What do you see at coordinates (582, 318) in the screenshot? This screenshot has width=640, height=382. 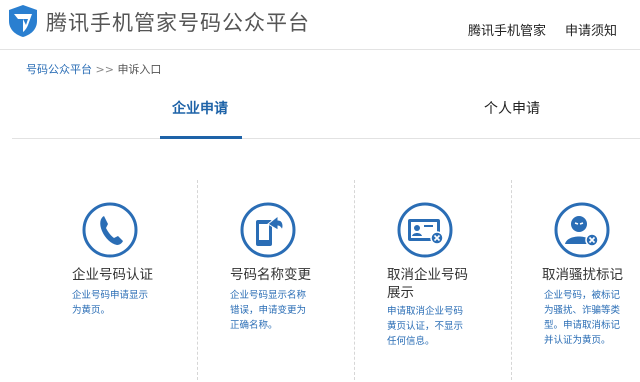 I see `service-description: 企业号码，被标记 为骚扰、诈骗等类 型。申请取消标记 并认证为黄页。` at bounding box center [582, 318].